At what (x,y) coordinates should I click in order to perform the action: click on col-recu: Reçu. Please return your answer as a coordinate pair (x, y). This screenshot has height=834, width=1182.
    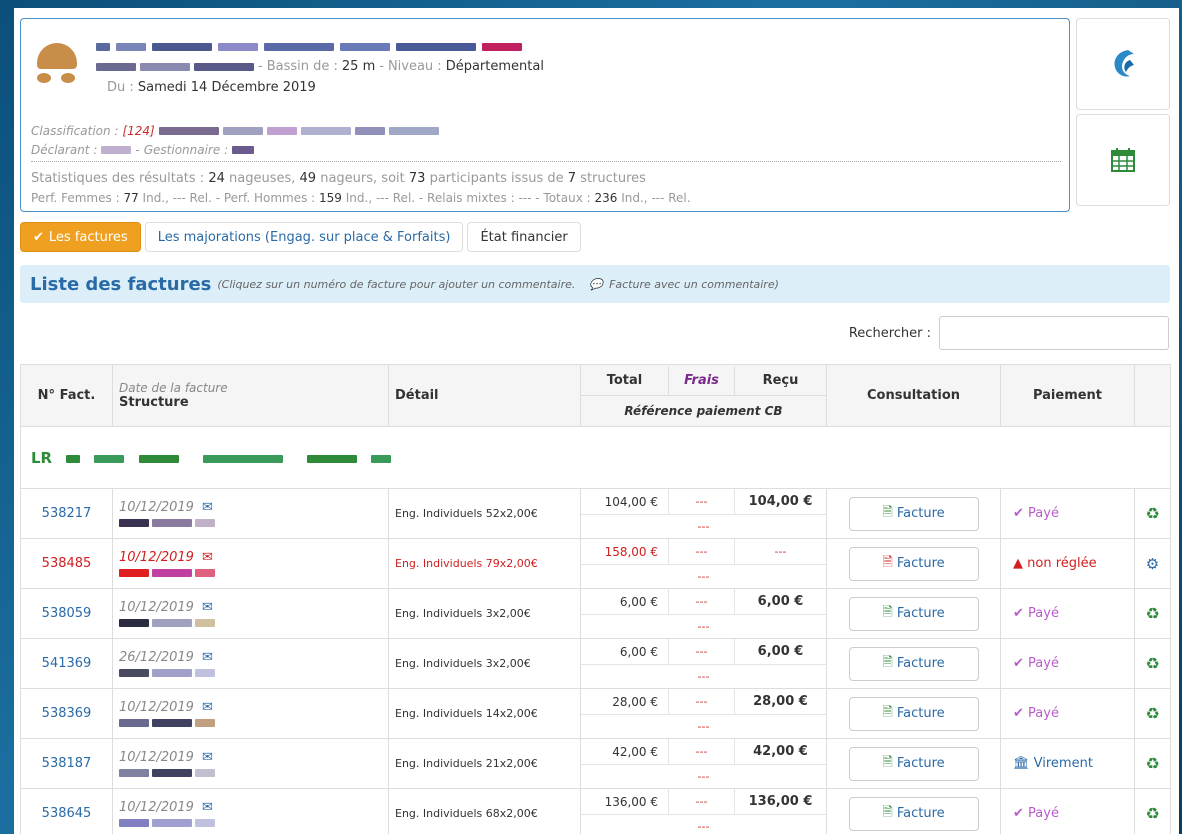
    Looking at the image, I should click on (780, 380).